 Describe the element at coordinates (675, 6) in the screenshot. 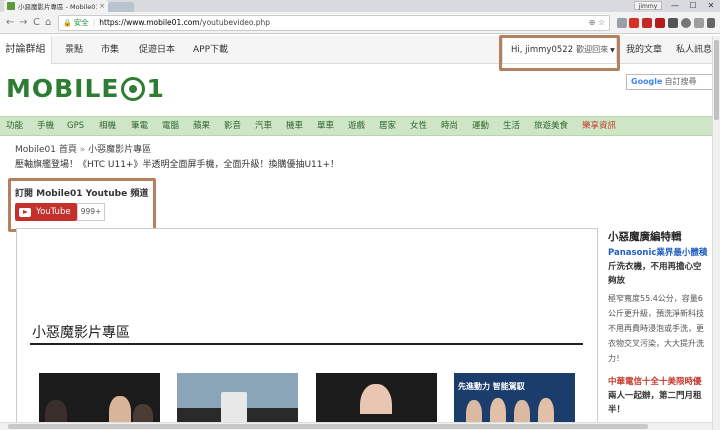

I see `minimize-icon: —` at that location.